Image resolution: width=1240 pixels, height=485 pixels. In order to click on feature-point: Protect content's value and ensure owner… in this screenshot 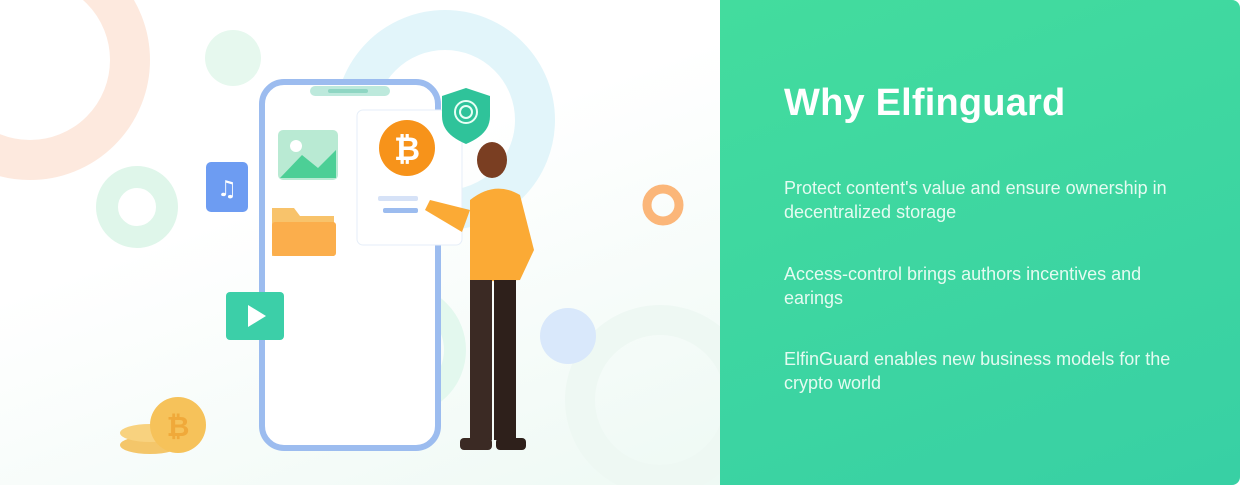, I will do `click(975, 200)`.